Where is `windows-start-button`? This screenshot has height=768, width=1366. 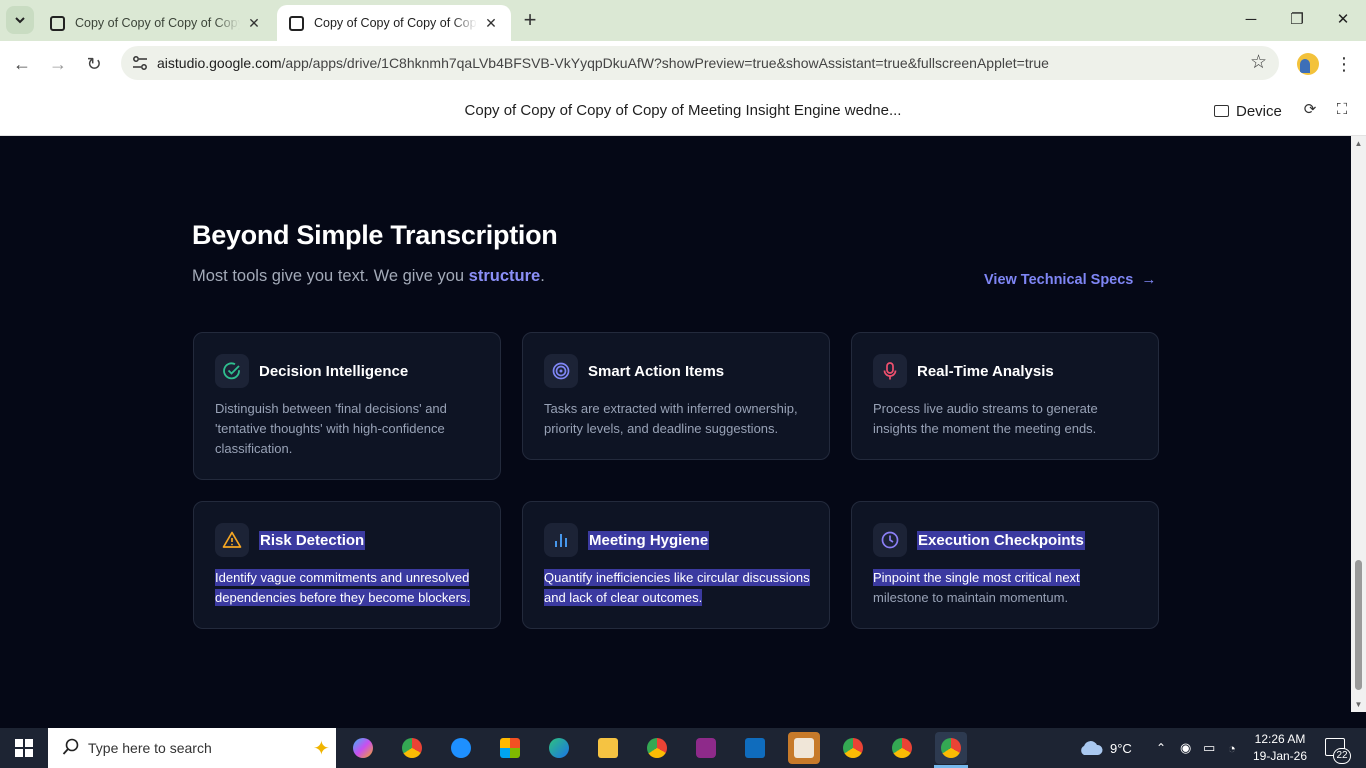 windows-start-button is located at coordinates (24, 748).